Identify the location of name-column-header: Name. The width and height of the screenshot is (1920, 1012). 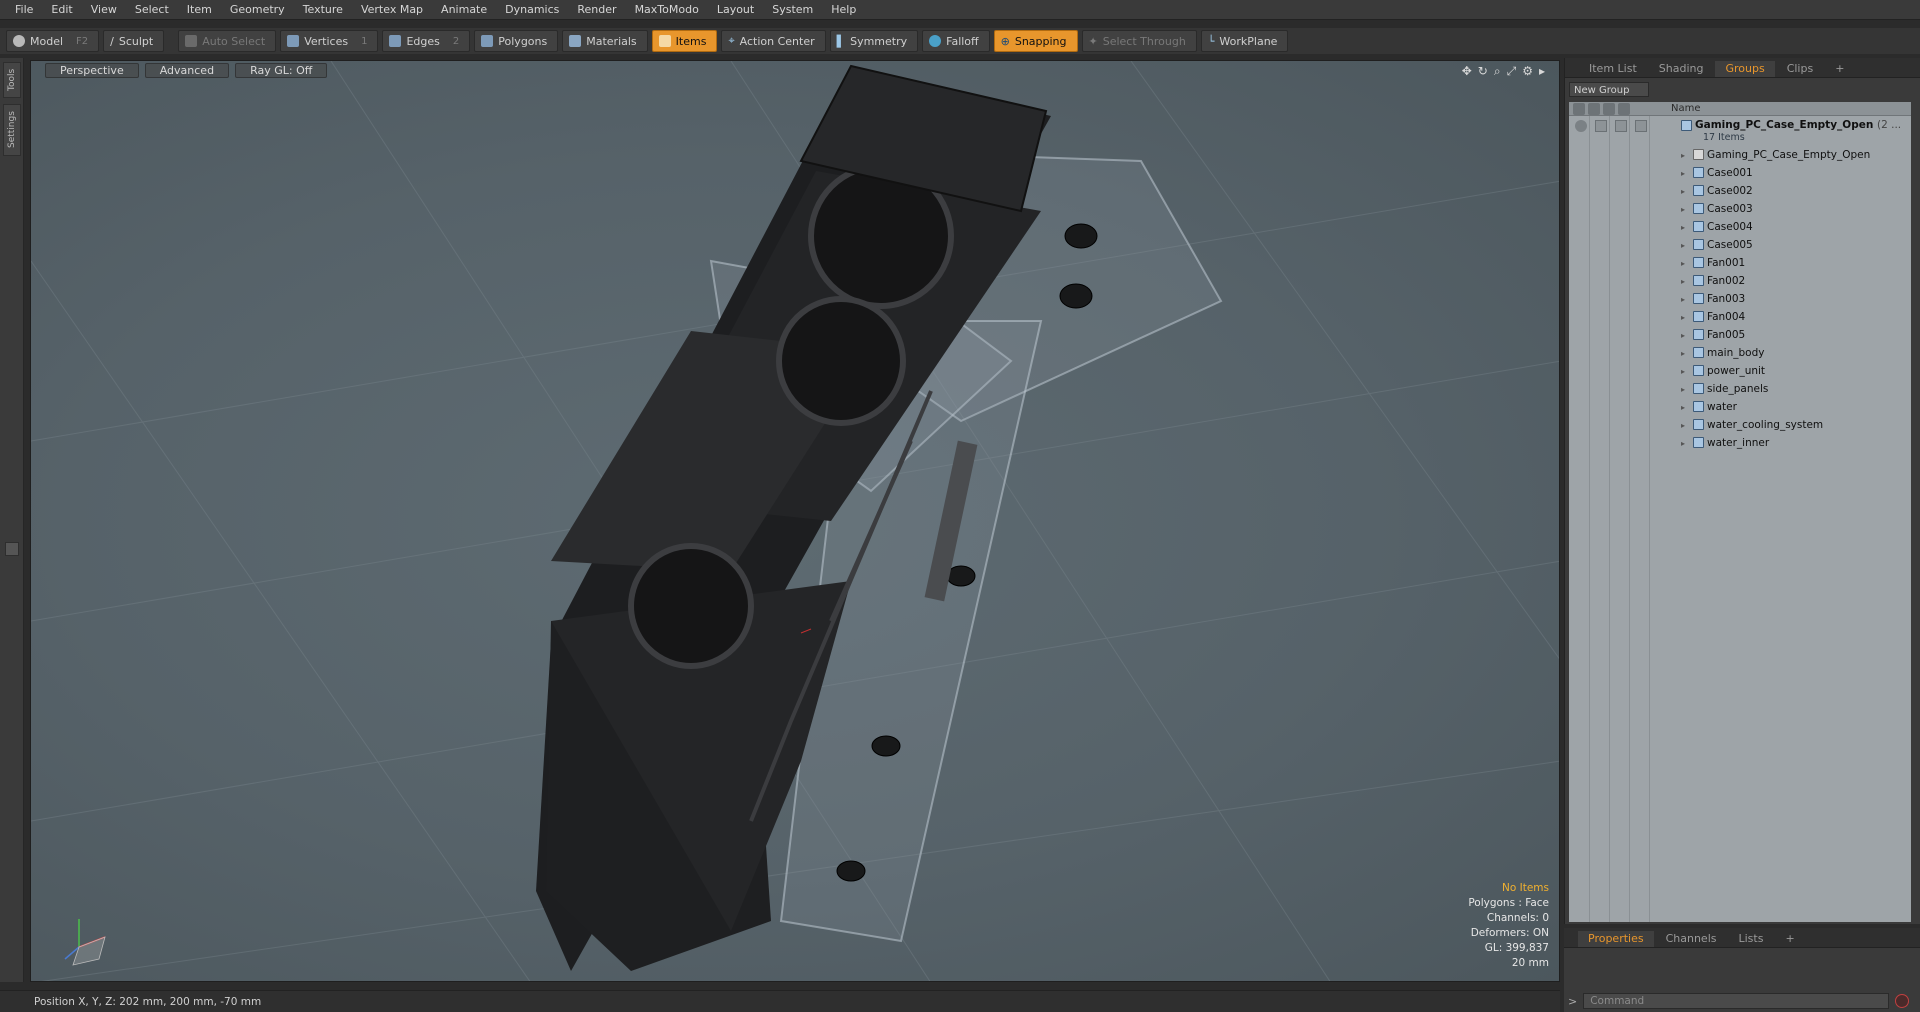
(1680, 108).